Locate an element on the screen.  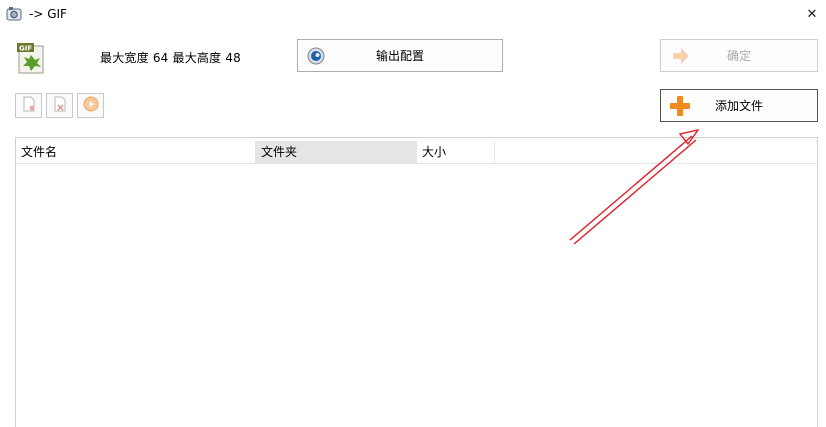
play-button is located at coordinates (90, 105).